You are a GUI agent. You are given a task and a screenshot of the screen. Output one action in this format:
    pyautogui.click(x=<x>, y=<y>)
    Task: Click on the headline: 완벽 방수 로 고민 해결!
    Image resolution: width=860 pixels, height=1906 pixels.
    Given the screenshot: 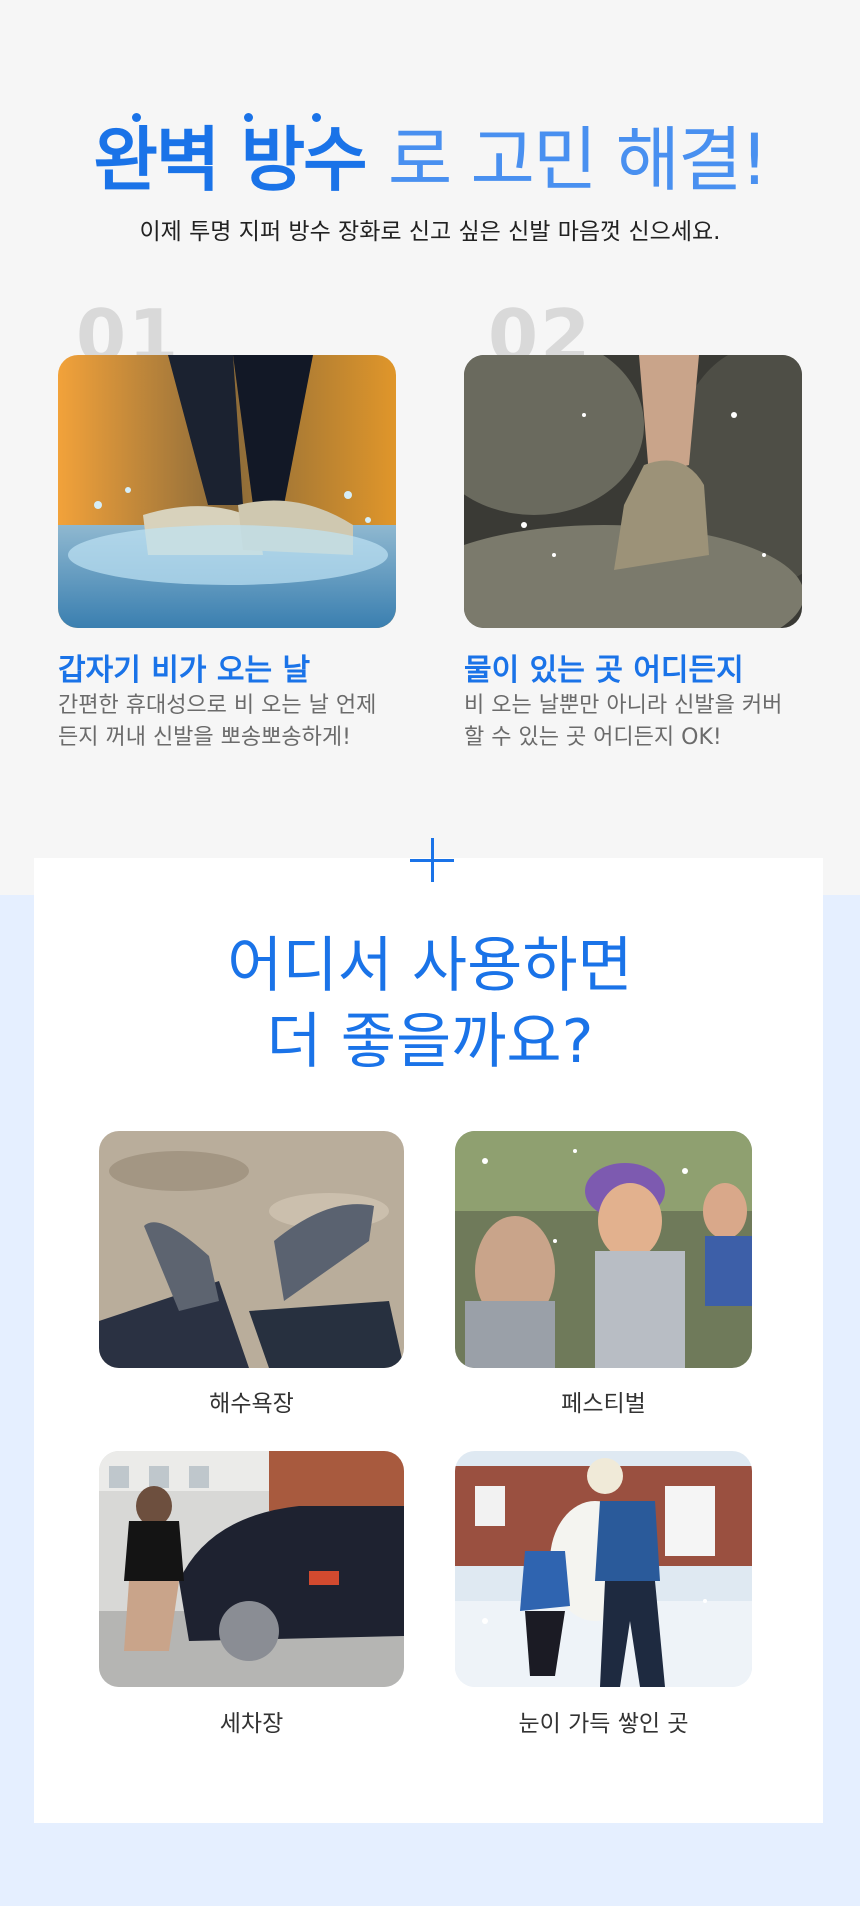 What is the action you would take?
    pyautogui.click(x=430, y=160)
    